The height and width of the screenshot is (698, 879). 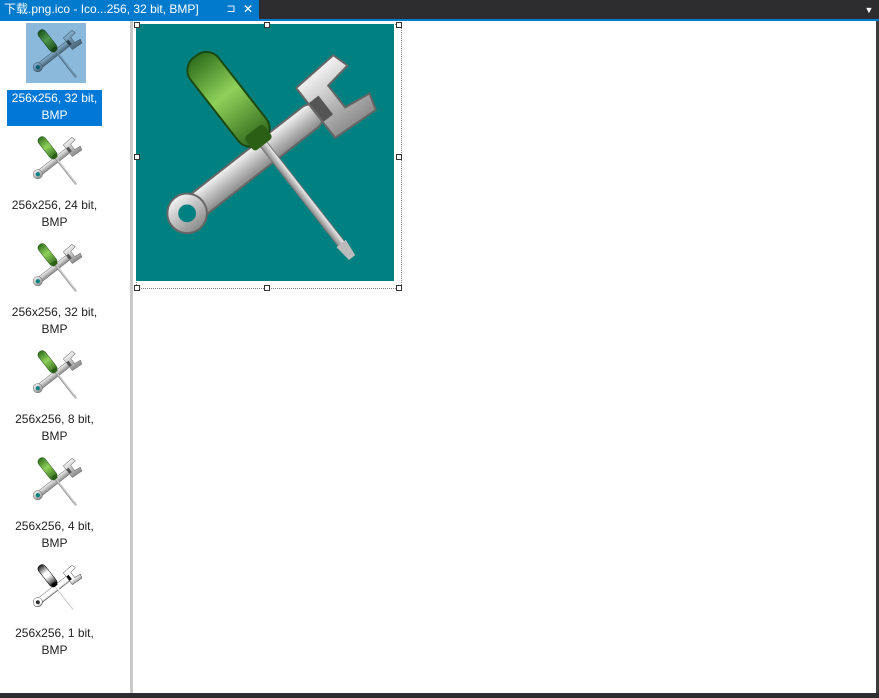 I want to click on image-type-item: 256x256, 24 bit, BMP, so click(x=54, y=180).